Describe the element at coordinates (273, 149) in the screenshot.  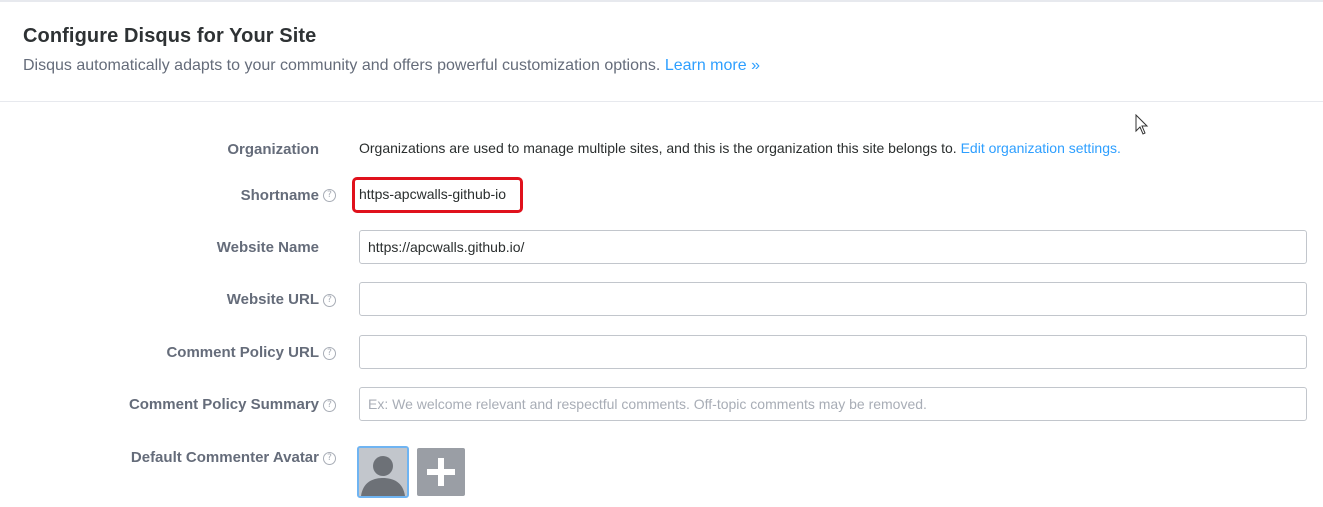
I see `organization-label: Organization` at that location.